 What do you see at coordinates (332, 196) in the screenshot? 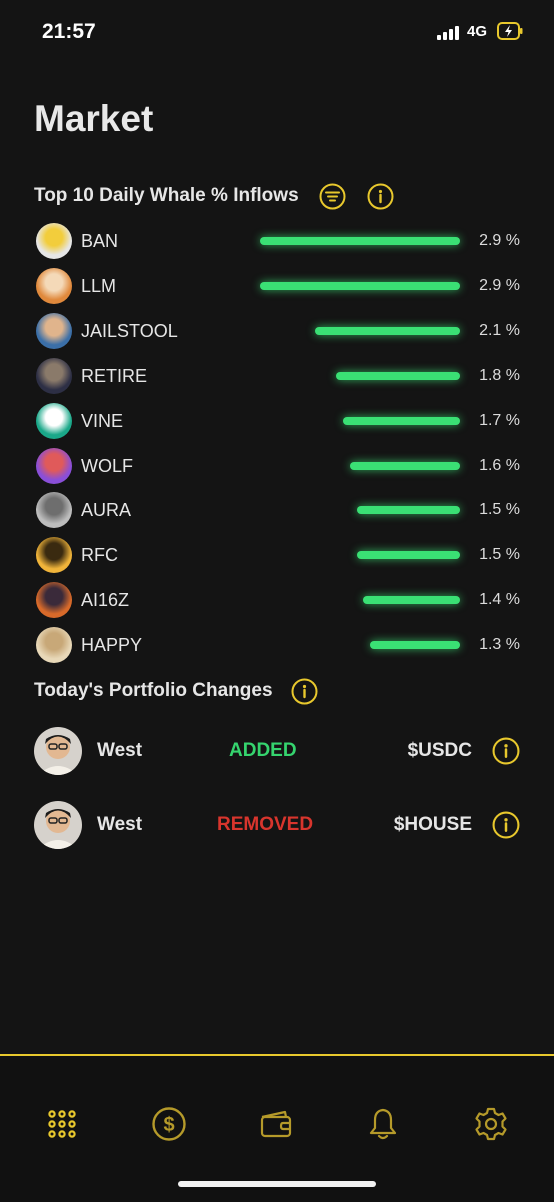
I see `filter-icon` at bounding box center [332, 196].